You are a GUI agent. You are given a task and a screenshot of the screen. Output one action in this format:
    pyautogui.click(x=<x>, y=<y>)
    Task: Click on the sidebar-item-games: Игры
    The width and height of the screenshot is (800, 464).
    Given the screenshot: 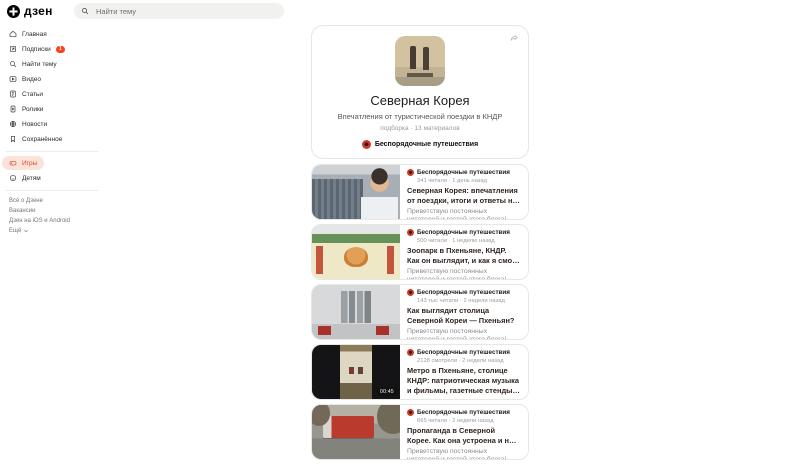 What is the action you would take?
    pyautogui.click(x=23, y=163)
    